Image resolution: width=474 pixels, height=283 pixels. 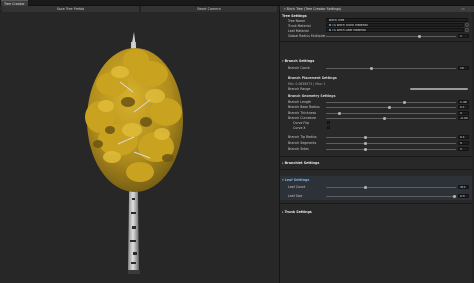 I want to click on branch-range-label: Branch Range, so click(x=299, y=89).